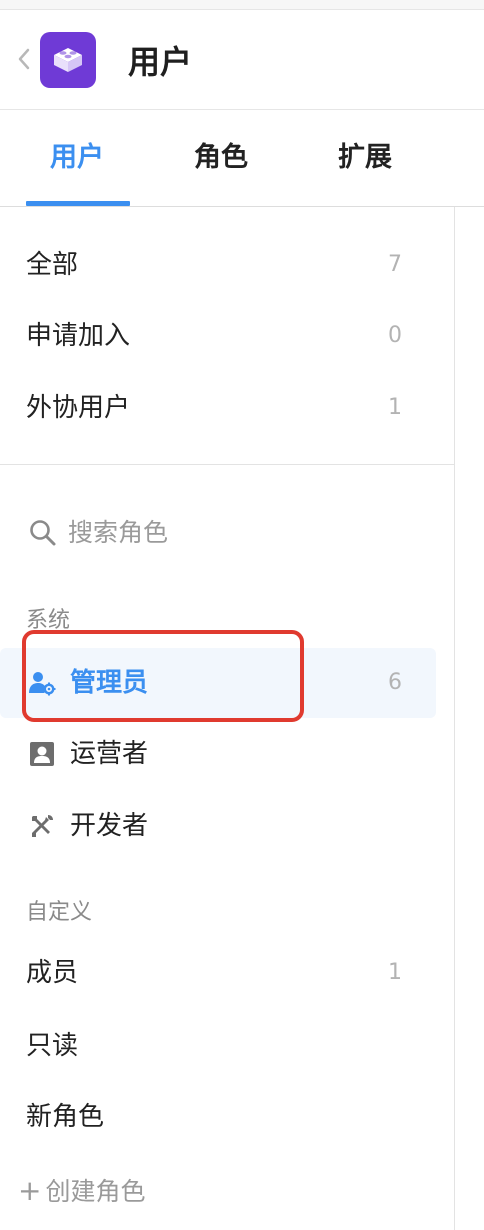 The height and width of the screenshot is (1230, 484). What do you see at coordinates (42, 754) in the screenshot?
I see `id-card-icon` at bounding box center [42, 754].